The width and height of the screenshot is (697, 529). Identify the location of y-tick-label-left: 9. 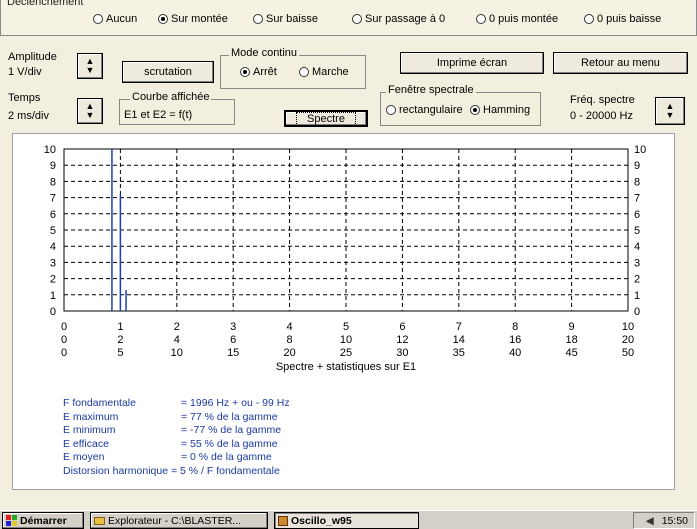
(53, 166).